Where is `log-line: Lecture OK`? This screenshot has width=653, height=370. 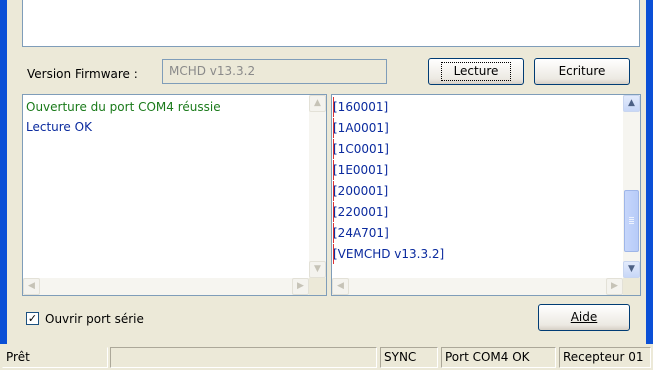 log-line: Lecture OK is located at coordinates (59, 127).